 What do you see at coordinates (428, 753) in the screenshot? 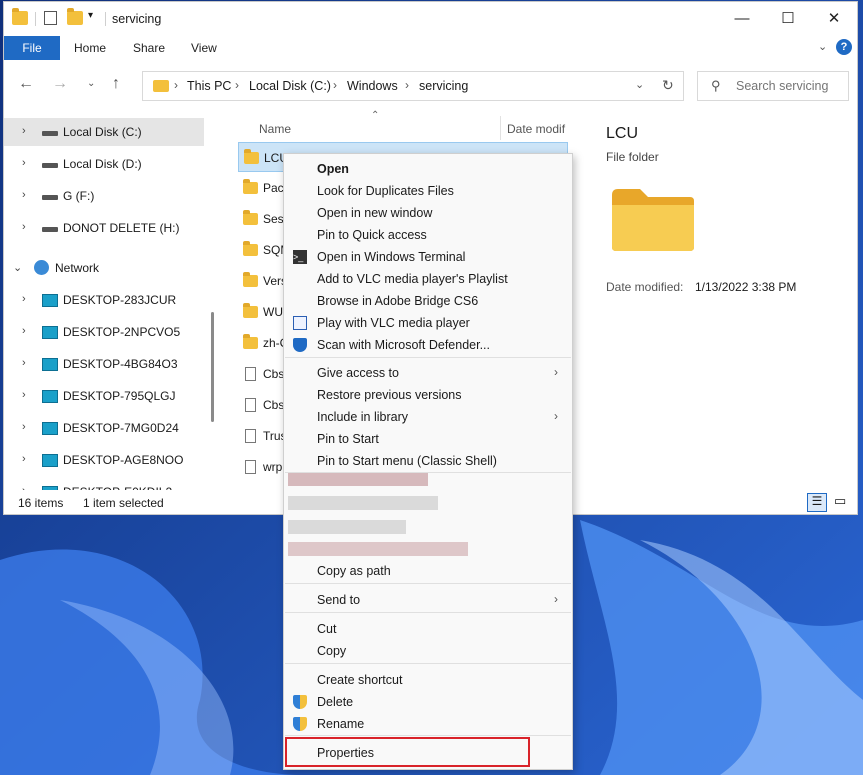
I see `menu-item-properties: Properties` at bounding box center [428, 753].